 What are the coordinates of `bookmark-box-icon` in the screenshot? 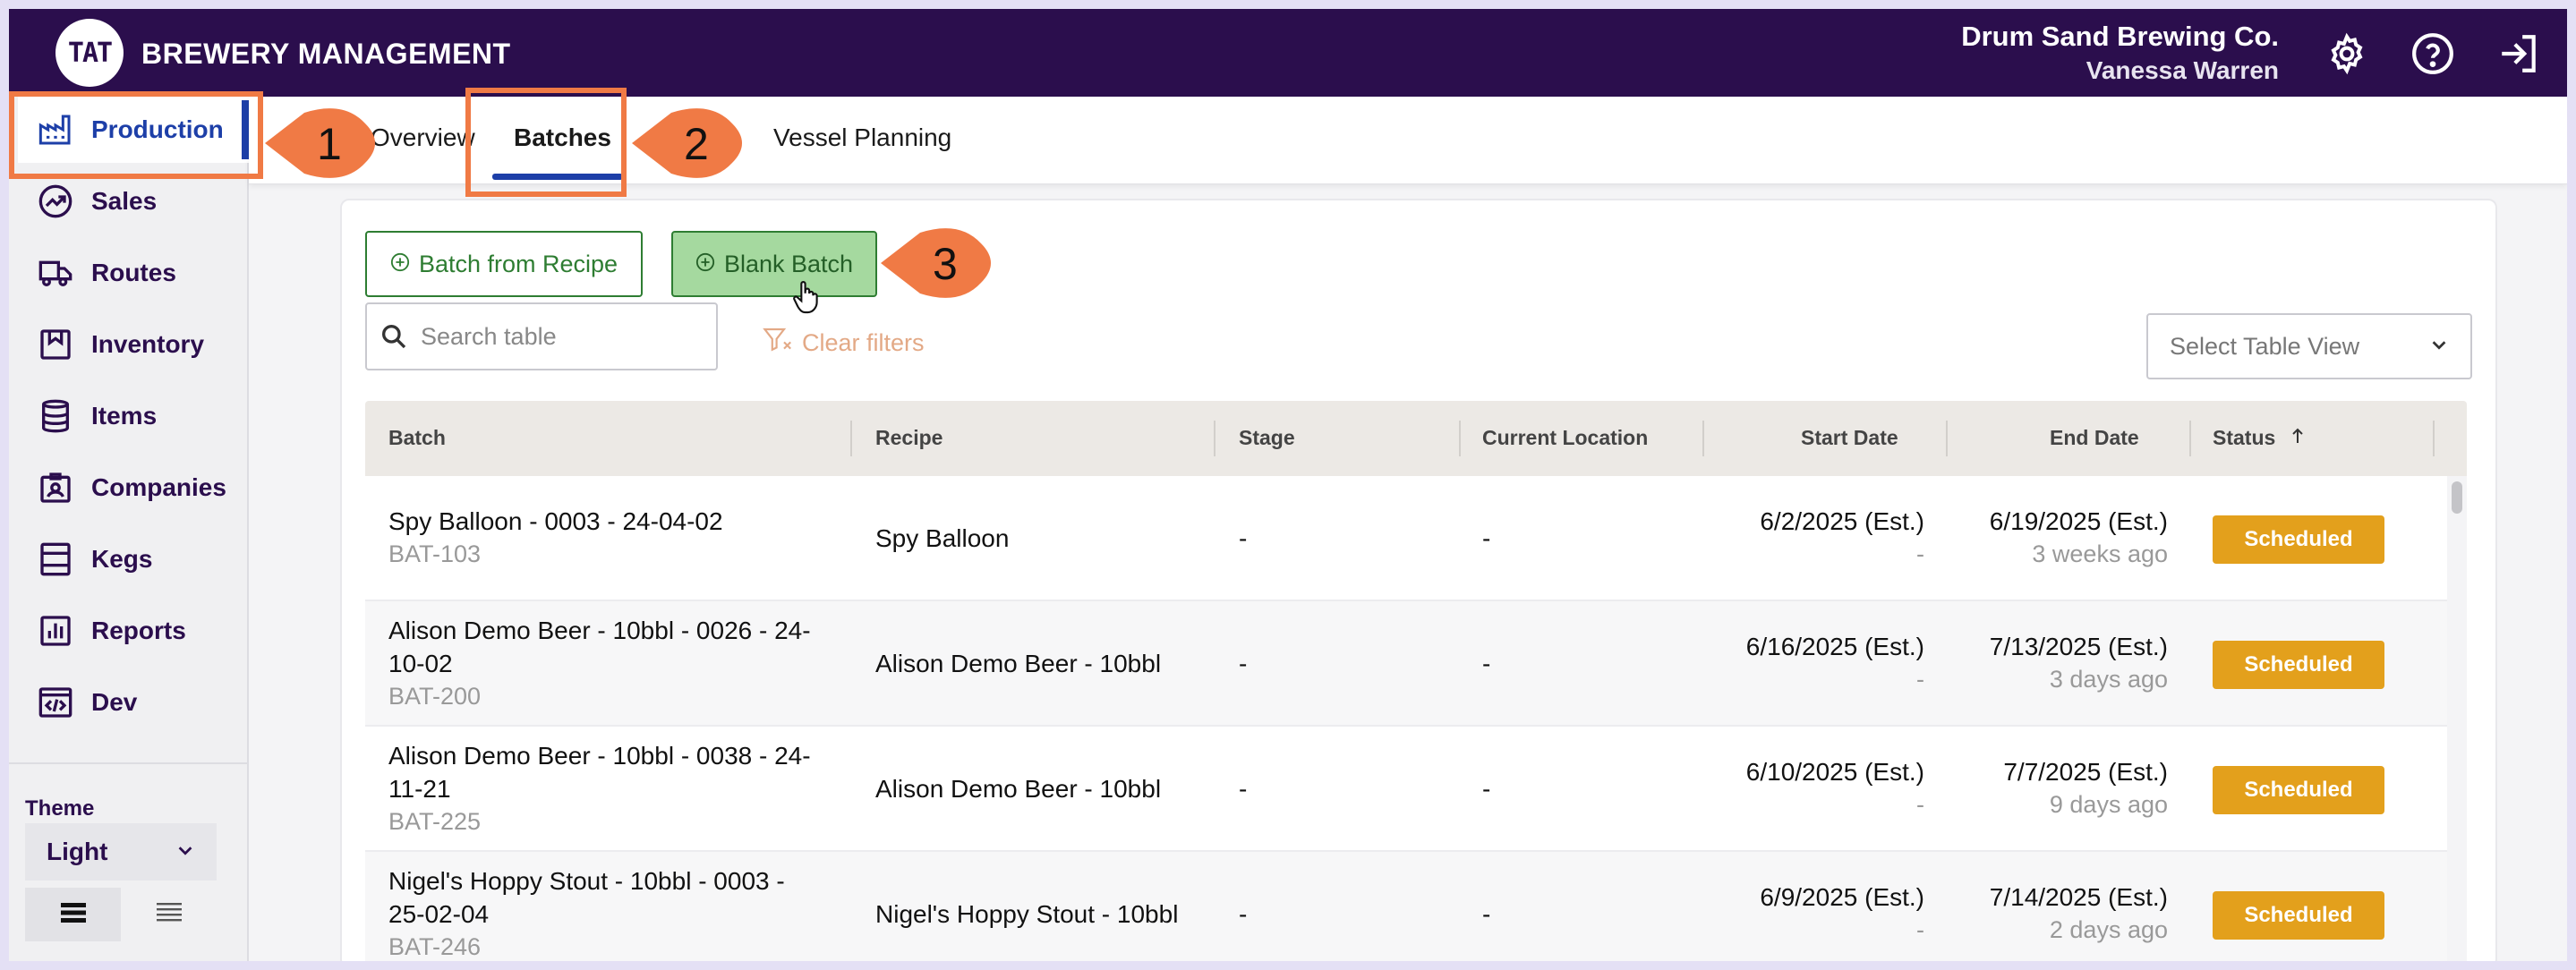 It's located at (55, 344).